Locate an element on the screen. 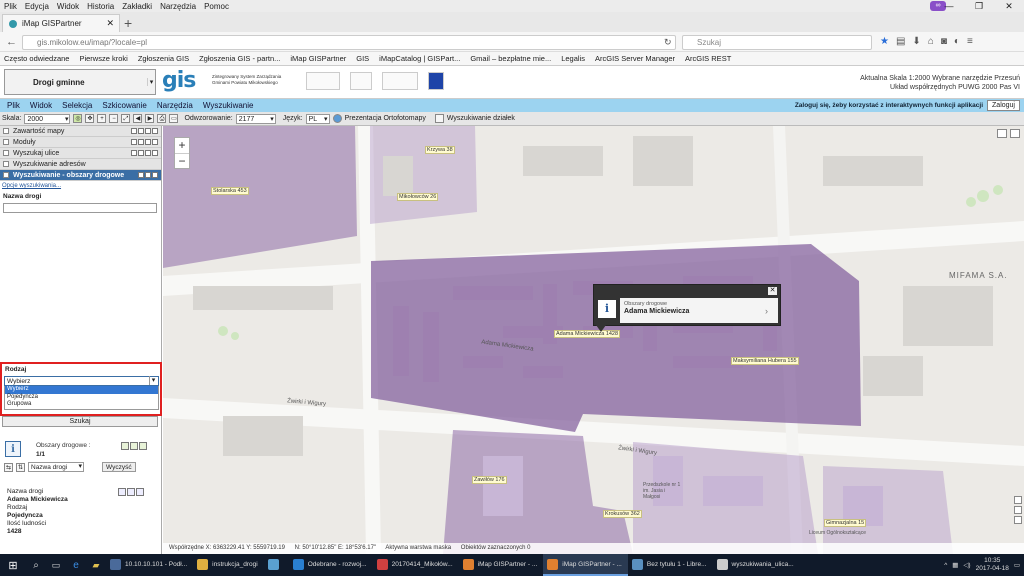 The image size is (1024, 576). bookmark-item: Legalis is located at coordinates (573, 58).